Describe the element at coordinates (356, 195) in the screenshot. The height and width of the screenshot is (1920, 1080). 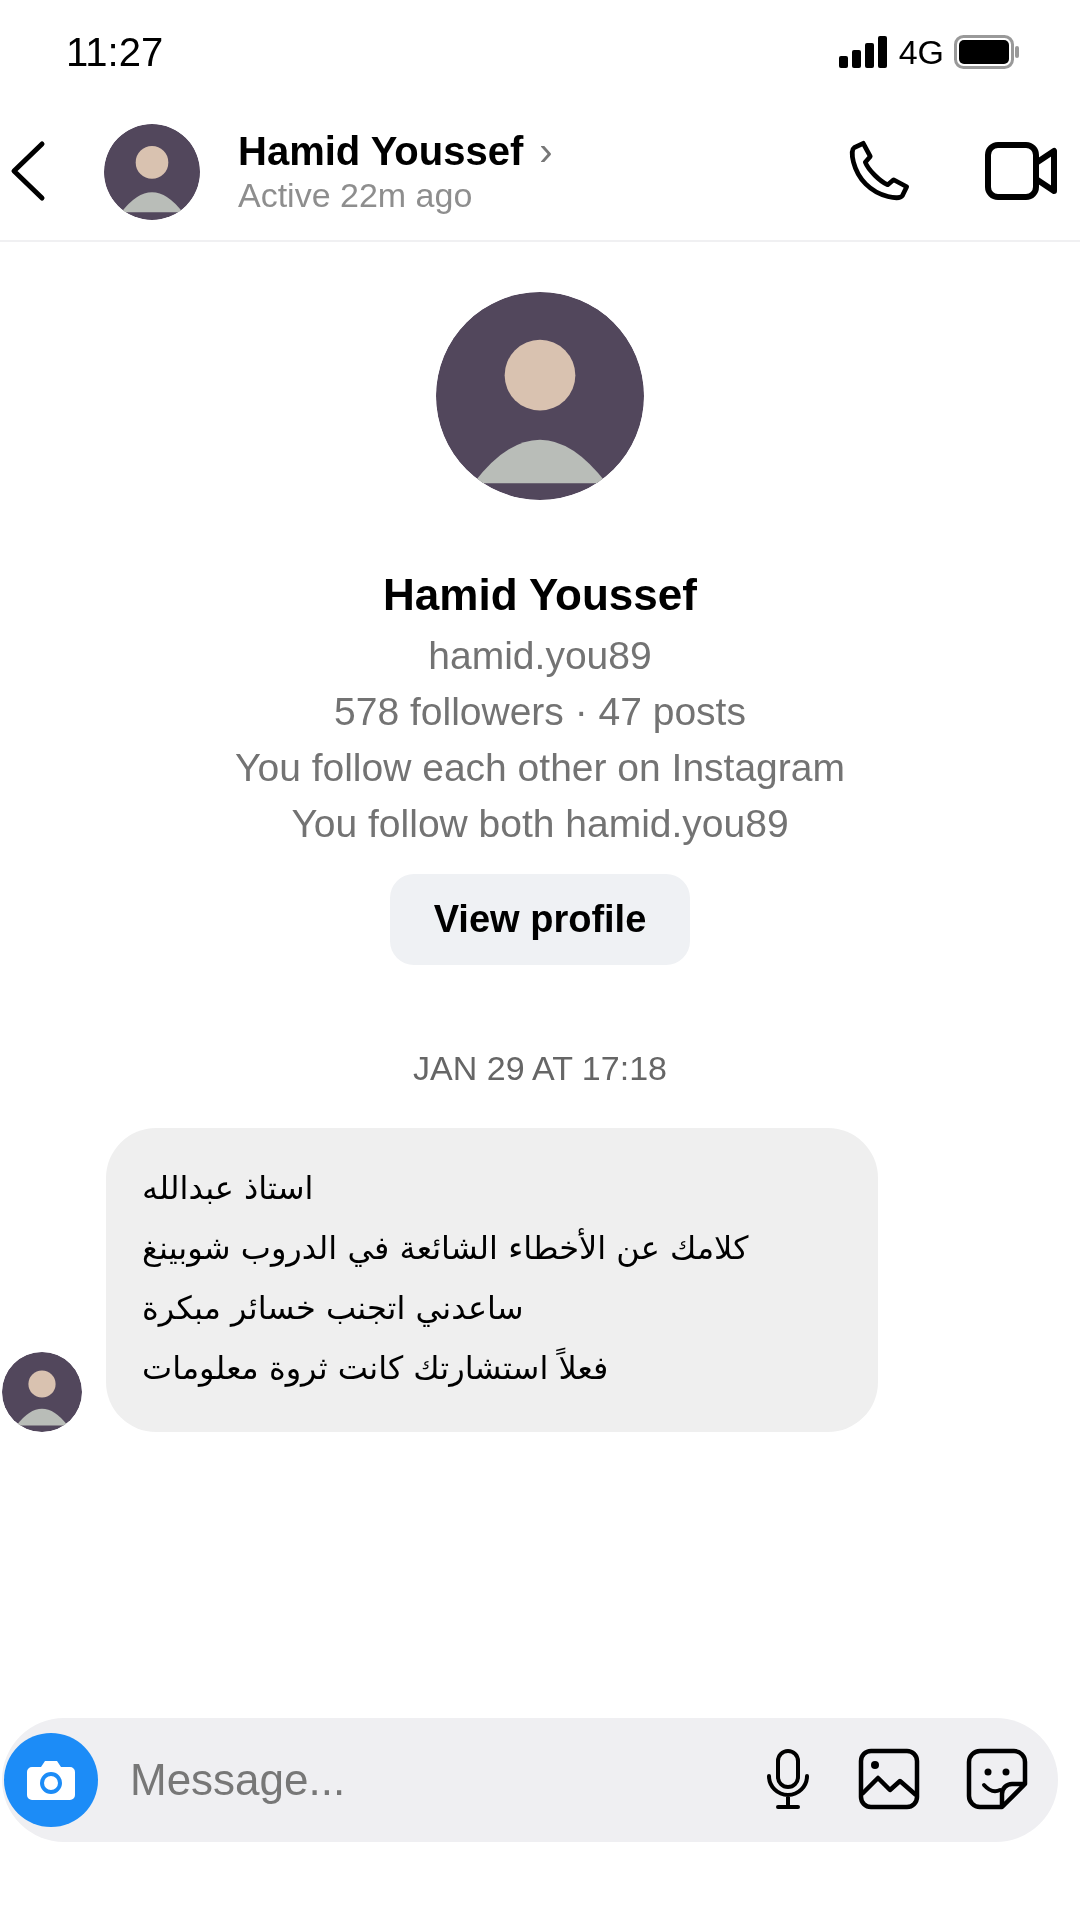
I see `active-status: Active 22m ago` at that location.